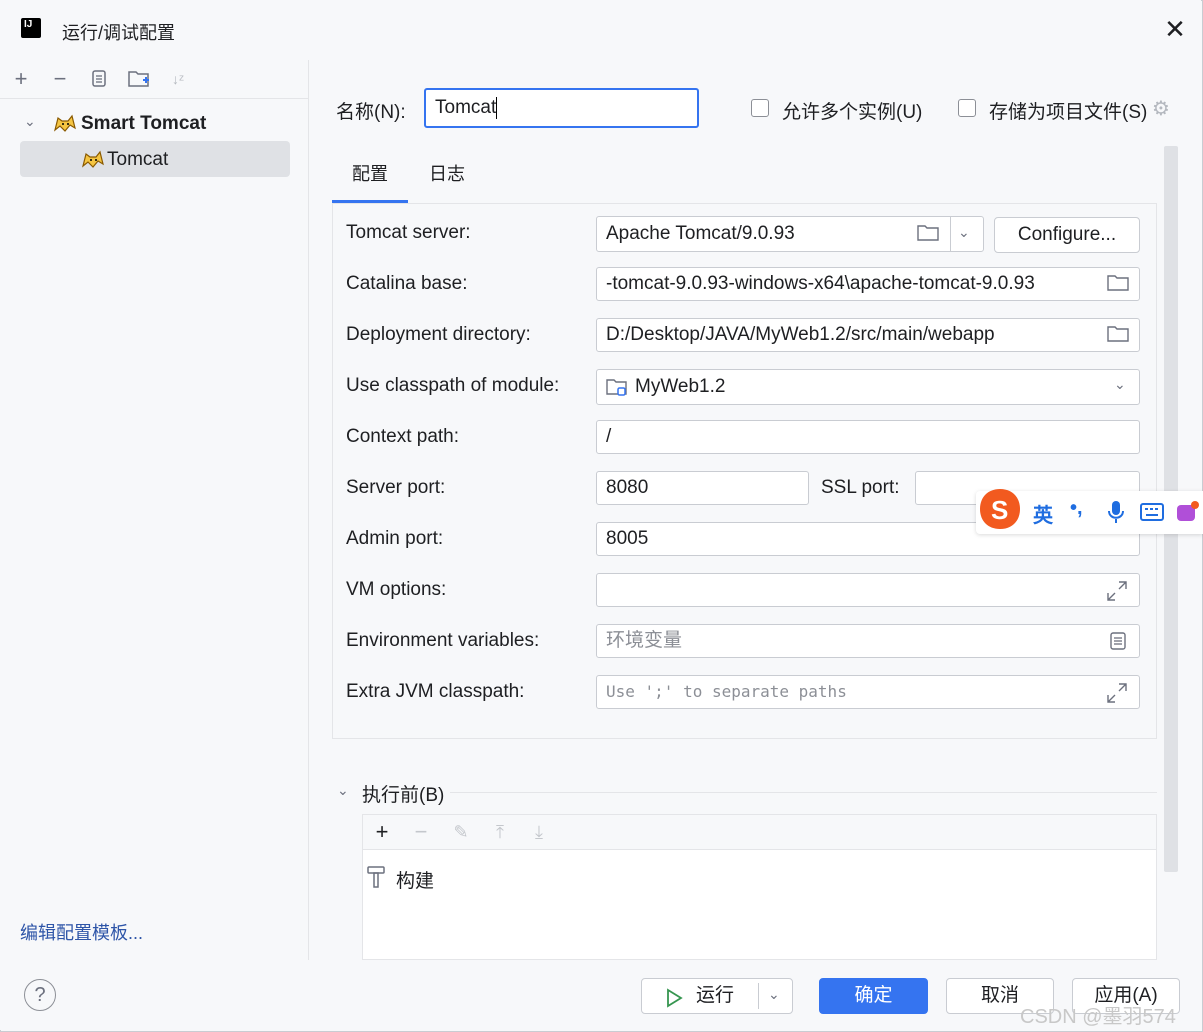  Describe the element at coordinates (138, 79) in the screenshot. I see `new-folder-icon` at that location.